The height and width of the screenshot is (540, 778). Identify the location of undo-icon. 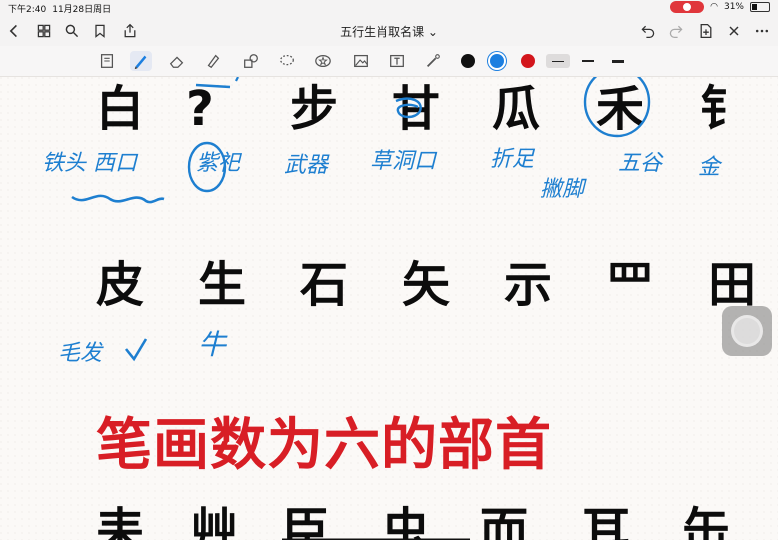
(648, 31).